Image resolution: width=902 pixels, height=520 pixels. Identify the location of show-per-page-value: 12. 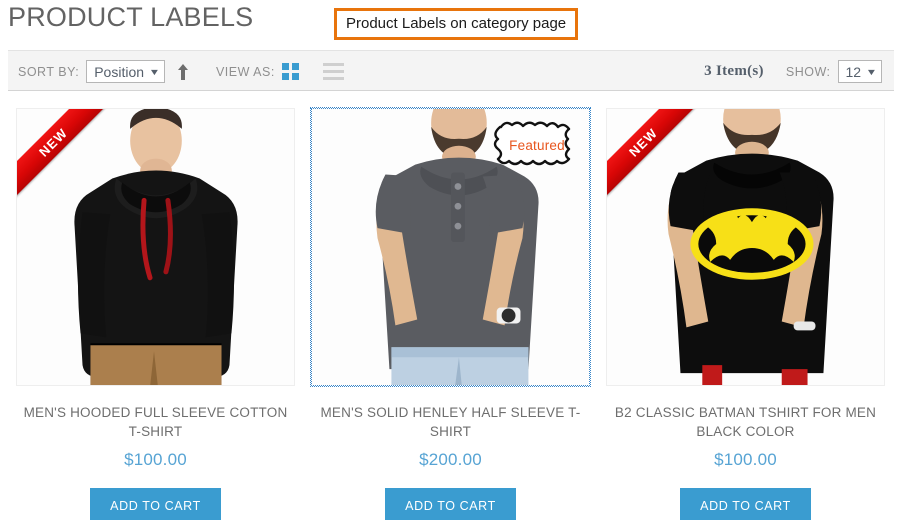
(853, 71).